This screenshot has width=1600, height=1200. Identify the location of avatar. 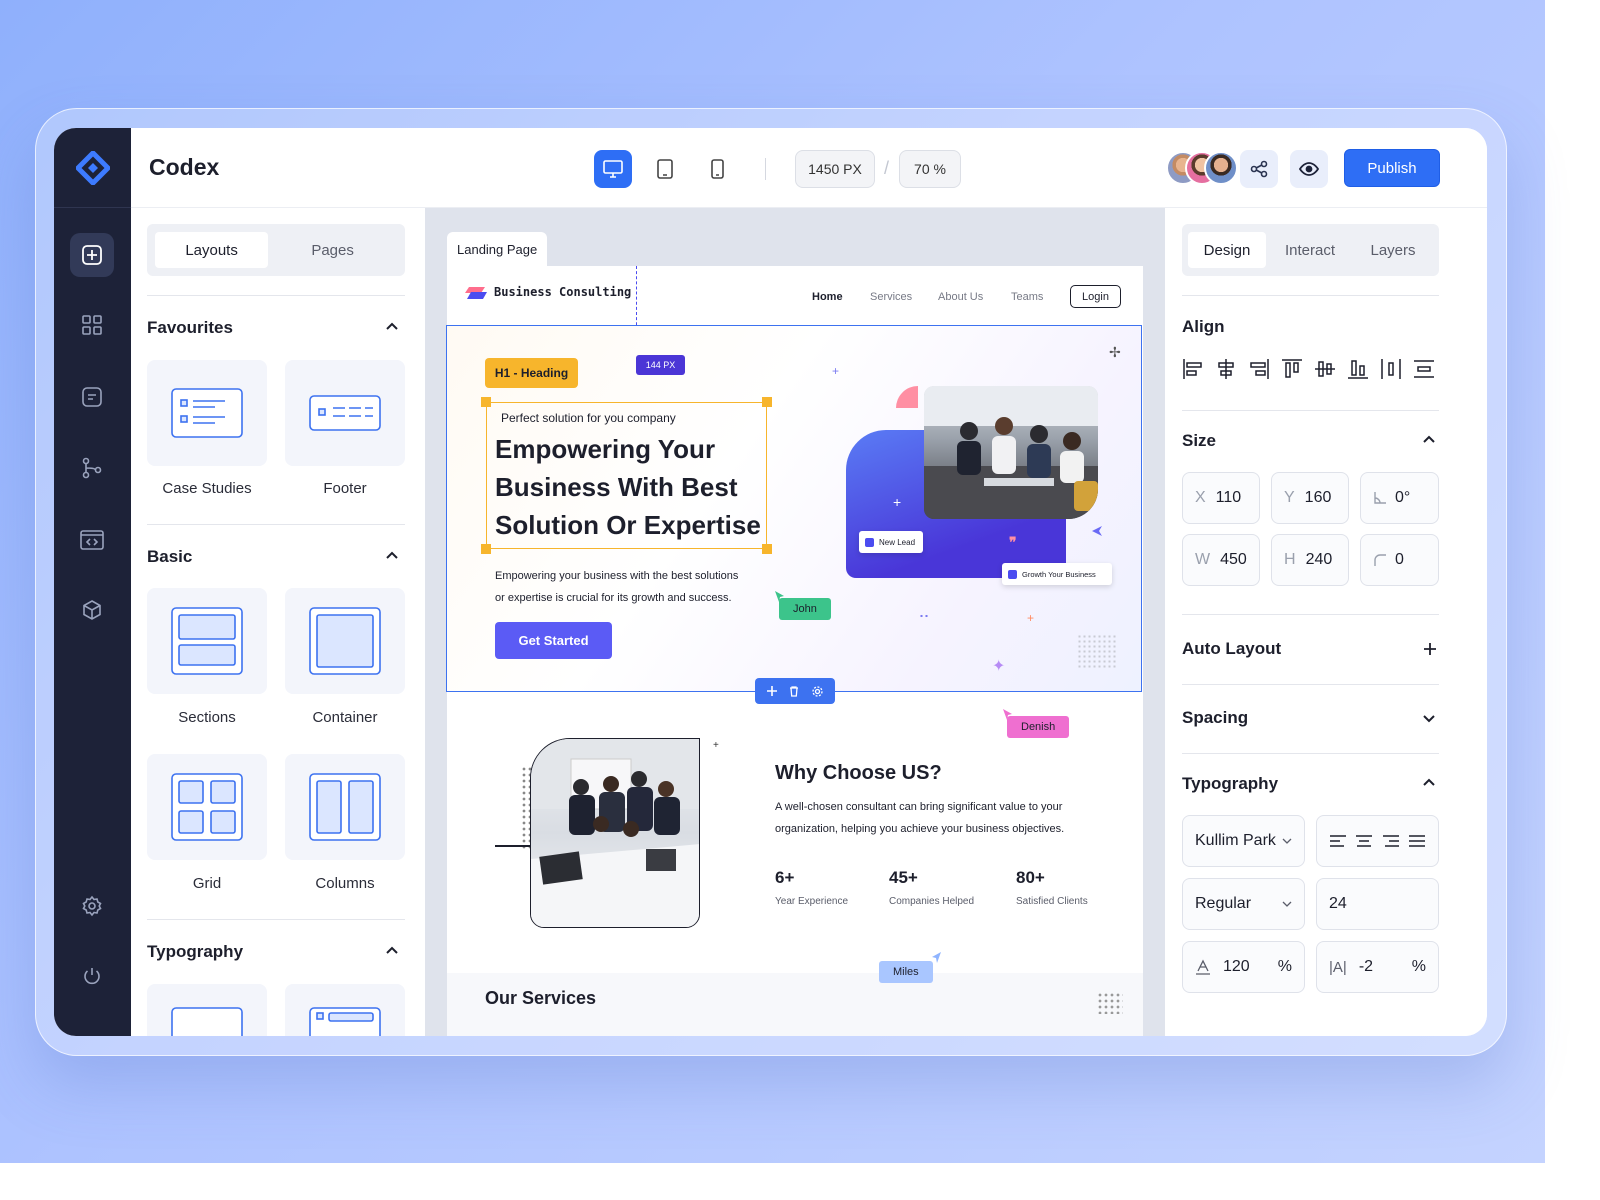
(1221, 168).